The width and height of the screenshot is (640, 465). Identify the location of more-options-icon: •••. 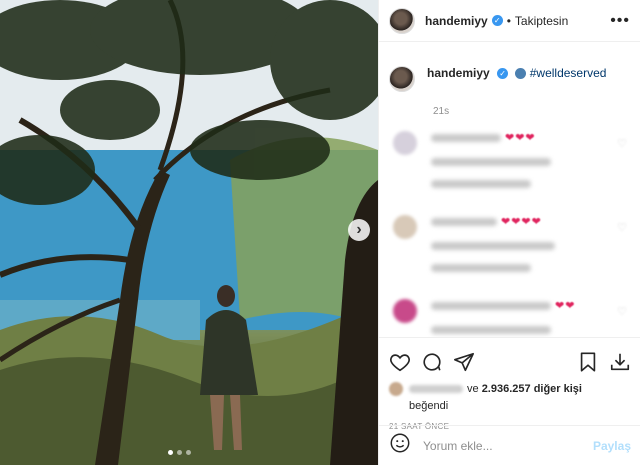
(620, 21).